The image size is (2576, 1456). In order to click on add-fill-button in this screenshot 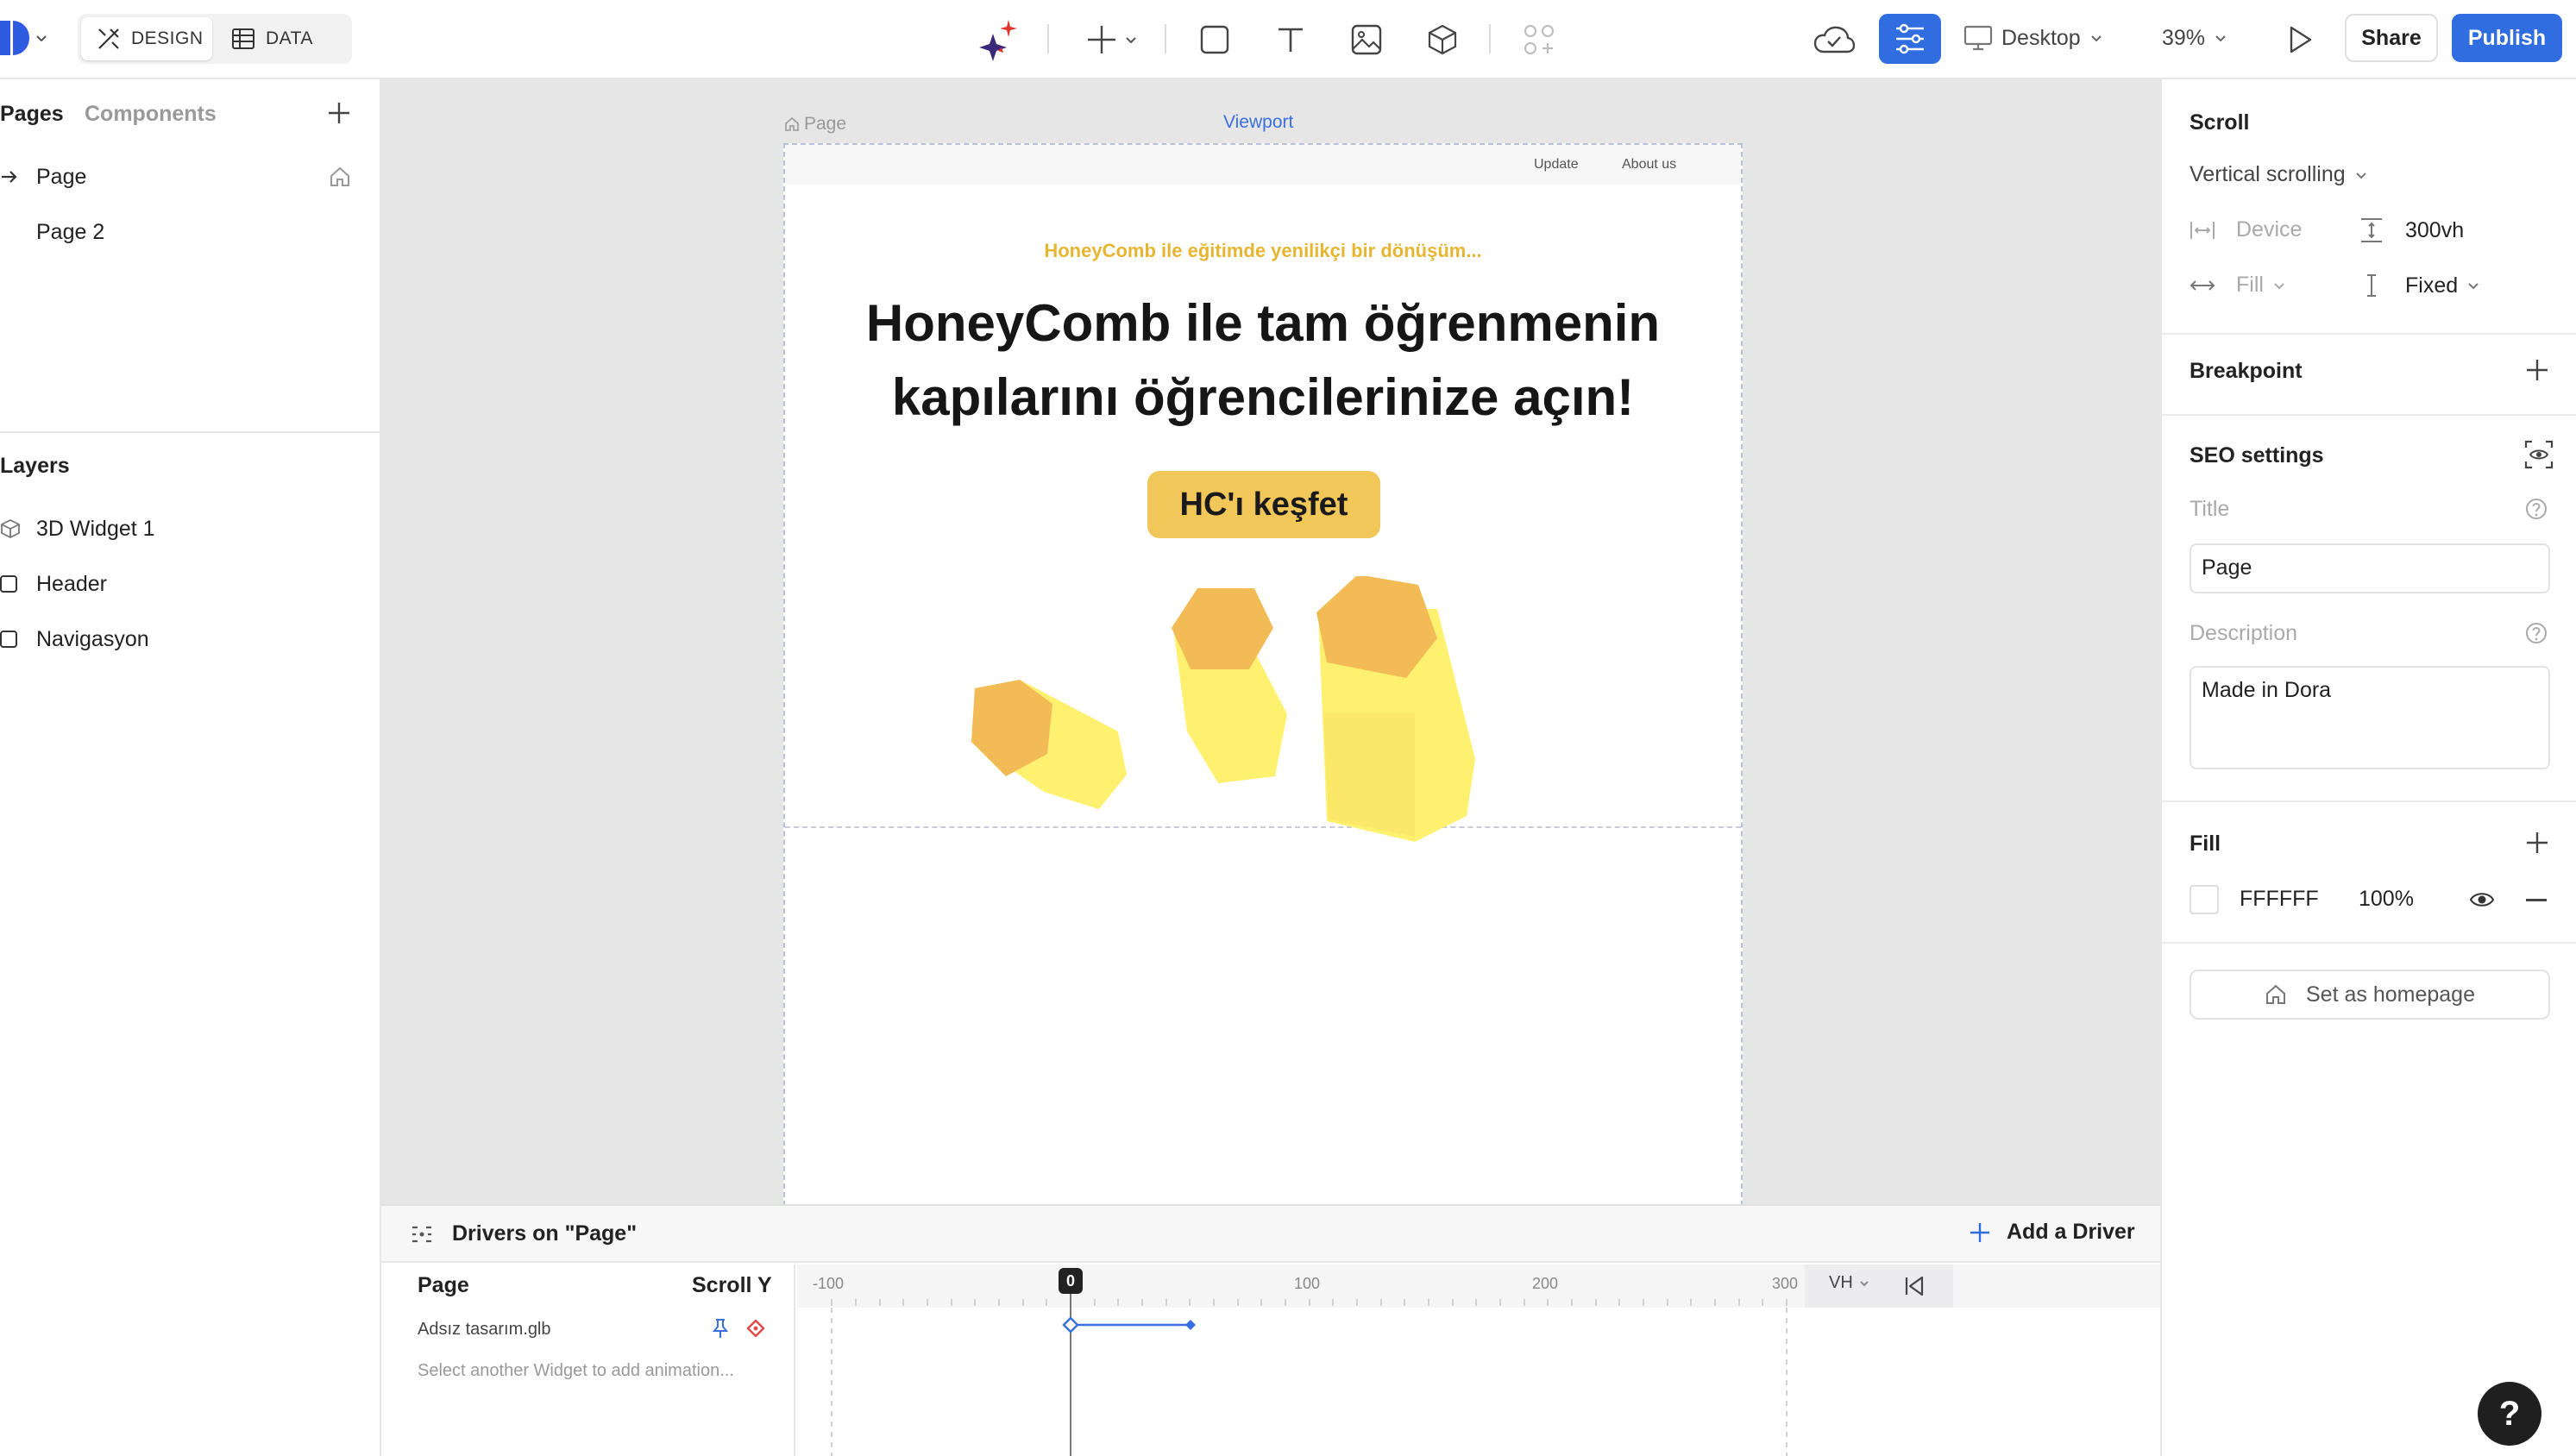, I will do `click(2537, 843)`.